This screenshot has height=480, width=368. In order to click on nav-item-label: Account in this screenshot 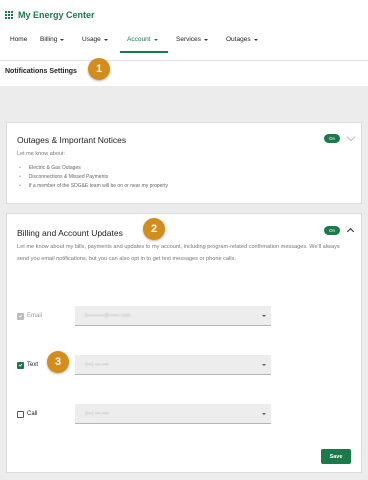, I will do `click(139, 39)`.